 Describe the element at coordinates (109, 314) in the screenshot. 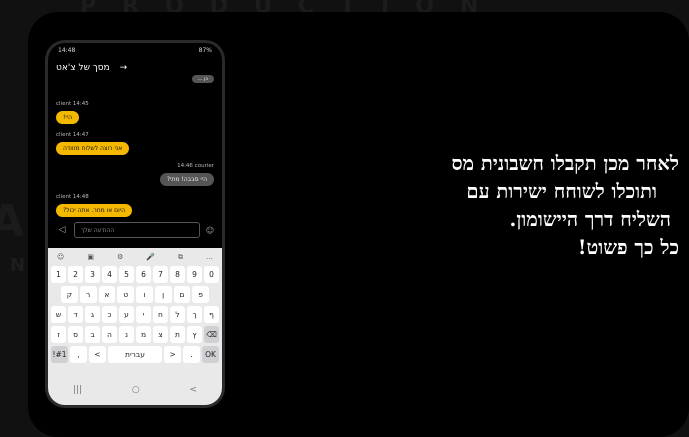

I see `key: כ` at that location.